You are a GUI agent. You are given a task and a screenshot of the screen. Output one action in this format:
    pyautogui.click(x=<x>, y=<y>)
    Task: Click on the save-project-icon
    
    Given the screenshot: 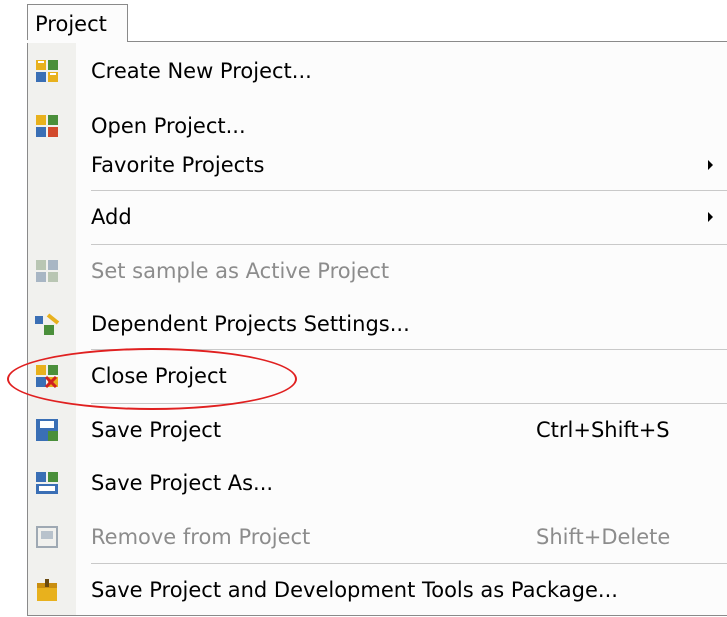 What is the action you would take?
    pyautogui.click(x=47, y=430)
    